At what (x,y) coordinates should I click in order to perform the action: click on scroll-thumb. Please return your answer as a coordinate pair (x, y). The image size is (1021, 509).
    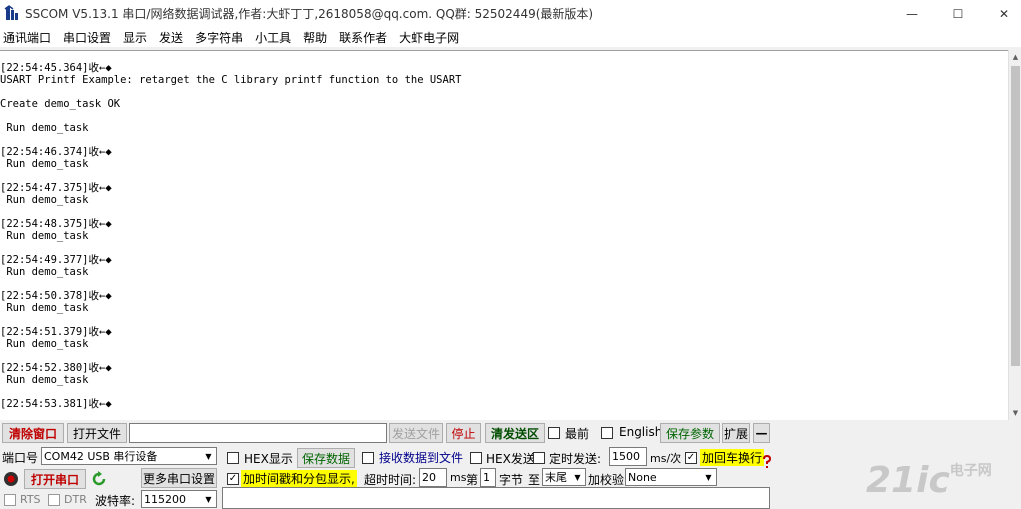
    Looking at the image, I should click on (1015, 216).